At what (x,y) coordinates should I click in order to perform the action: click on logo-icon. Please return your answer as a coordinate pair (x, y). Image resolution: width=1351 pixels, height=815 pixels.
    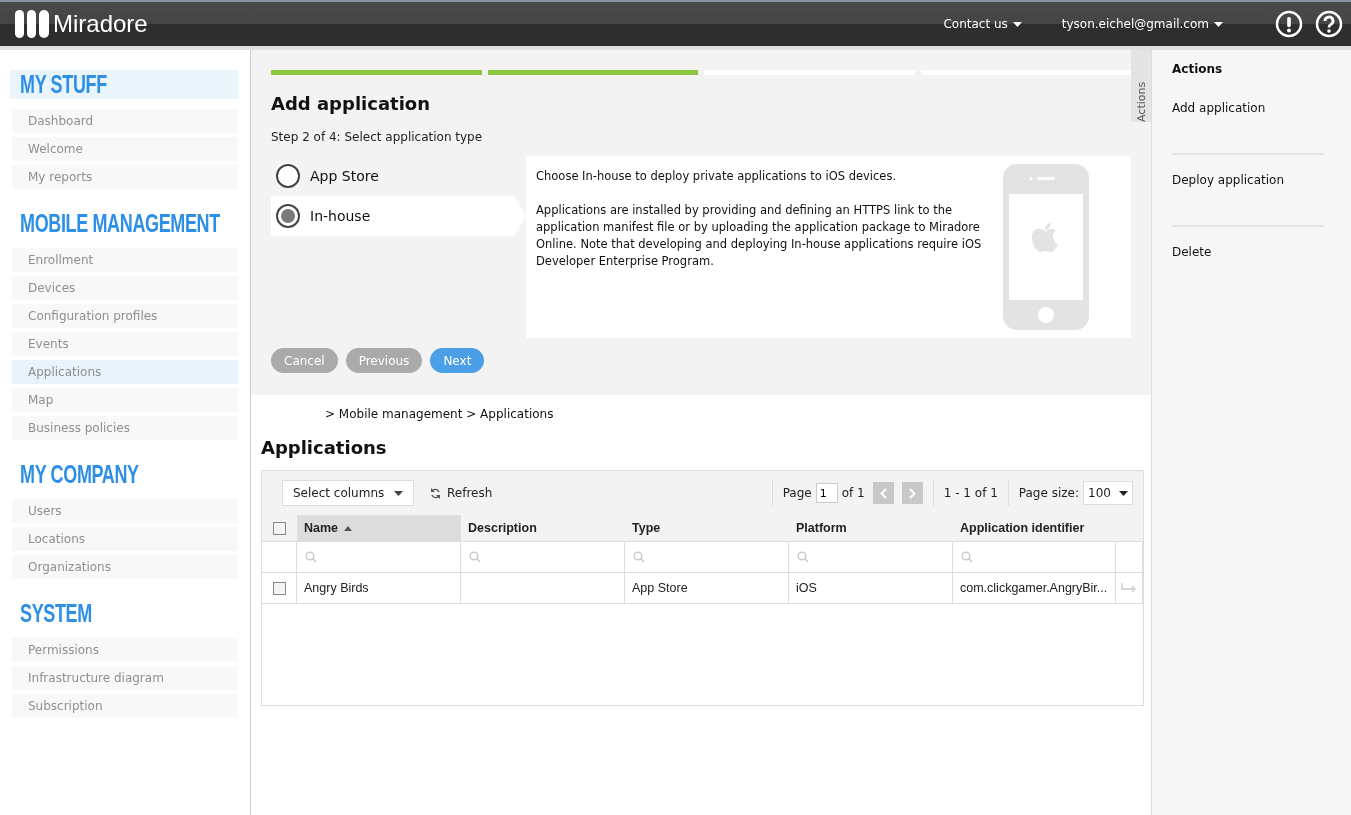
    Looking at the image, I should click on (32, 24).